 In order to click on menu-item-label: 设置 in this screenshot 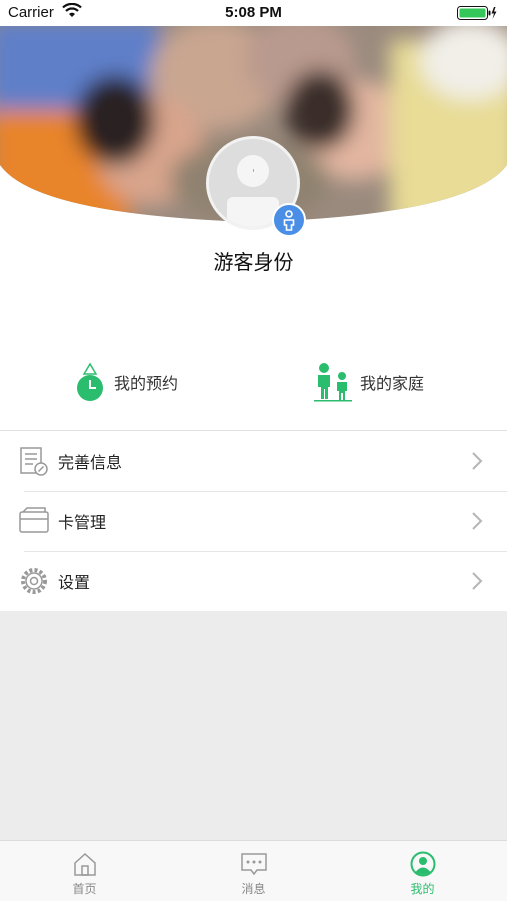, I will do `click(74, 582)`.